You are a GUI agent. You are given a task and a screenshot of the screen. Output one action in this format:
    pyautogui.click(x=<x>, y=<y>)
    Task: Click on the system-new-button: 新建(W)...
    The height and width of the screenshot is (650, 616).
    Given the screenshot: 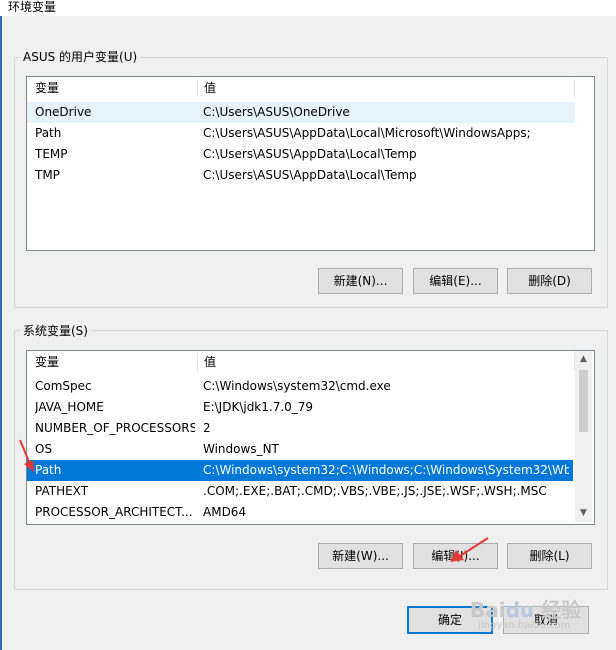 What is the action you would take?
    pyautogui.click(x=360, y=556)
    